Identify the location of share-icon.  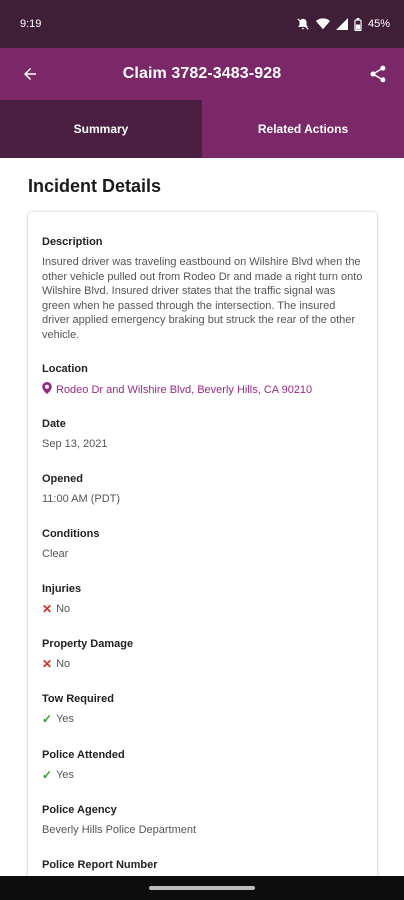
(378, 74).